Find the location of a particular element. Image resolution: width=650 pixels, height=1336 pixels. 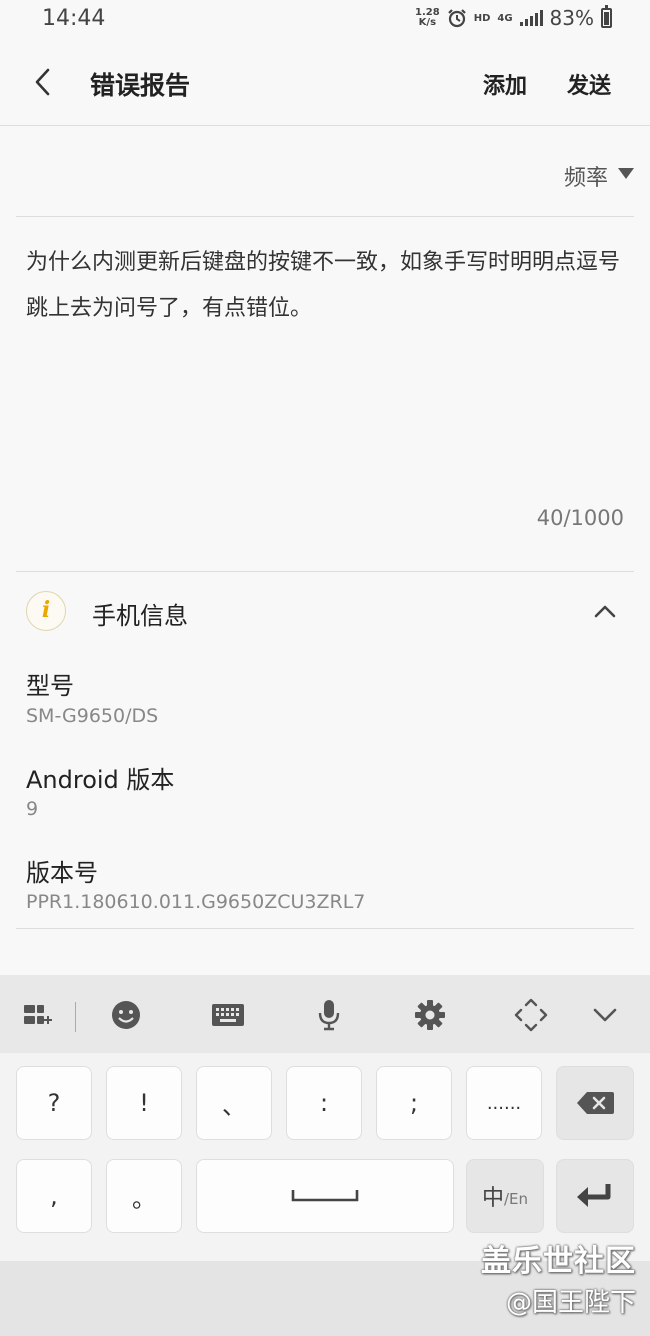

enter-key is located at coordinates (595, 1196).